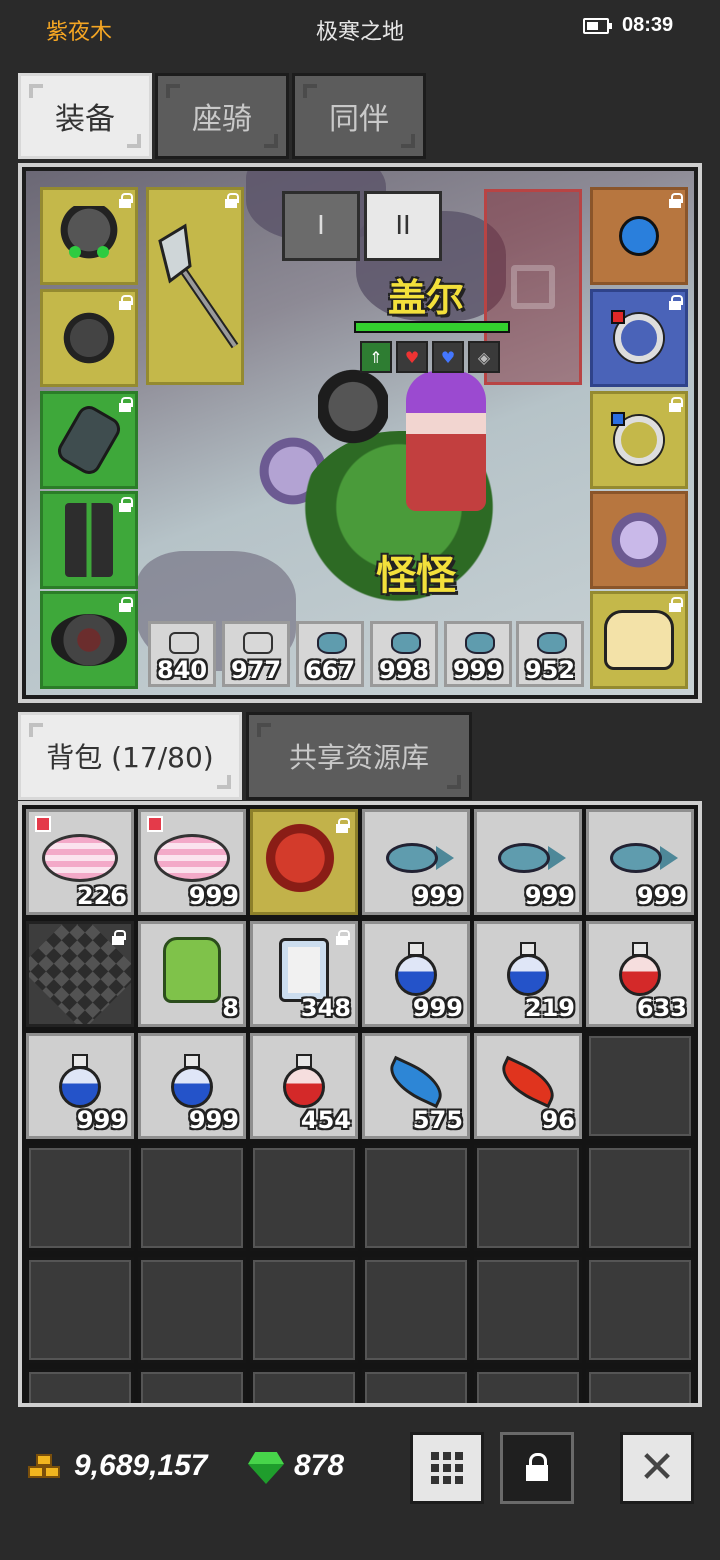 Image resolution: width=720 pixels, height=1560 pixels. Describe the element at coordinates (537, 1468) in the screenshot. I see `lock-toggle-button` at that location.